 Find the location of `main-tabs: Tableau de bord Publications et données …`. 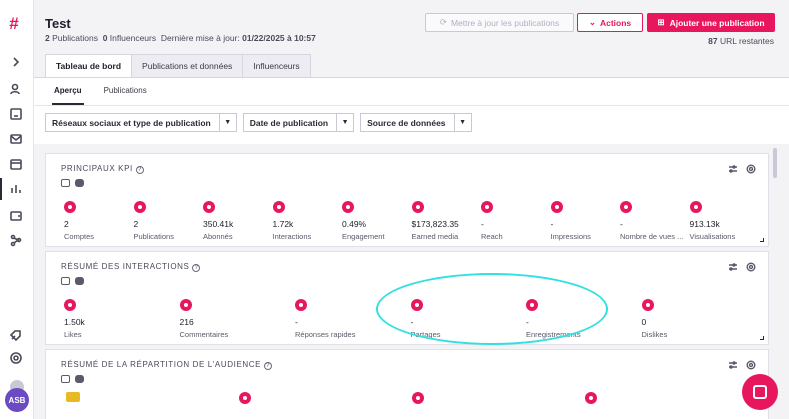

main-tabs: Tableau de bord Publications et données … is located at coordinates (178, 65).